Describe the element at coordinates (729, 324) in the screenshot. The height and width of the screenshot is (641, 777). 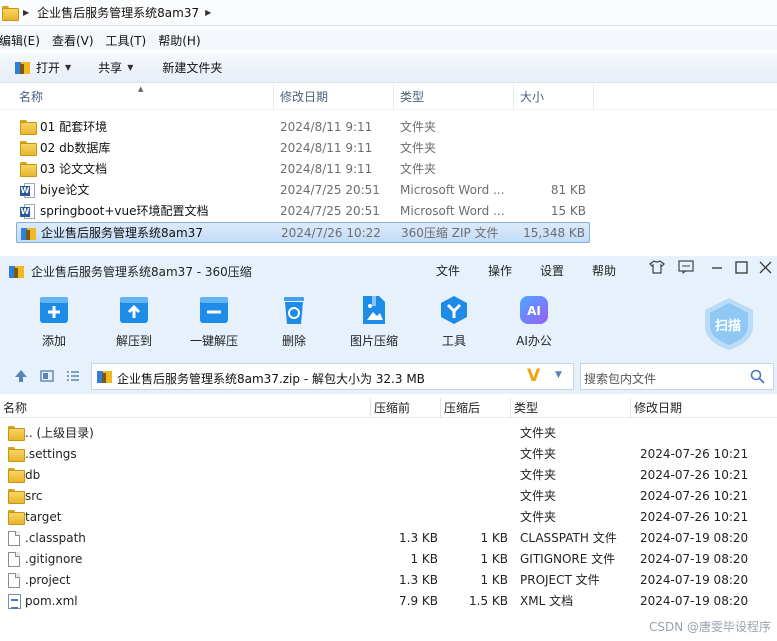
I see `scan-button: 扫描` at that location.